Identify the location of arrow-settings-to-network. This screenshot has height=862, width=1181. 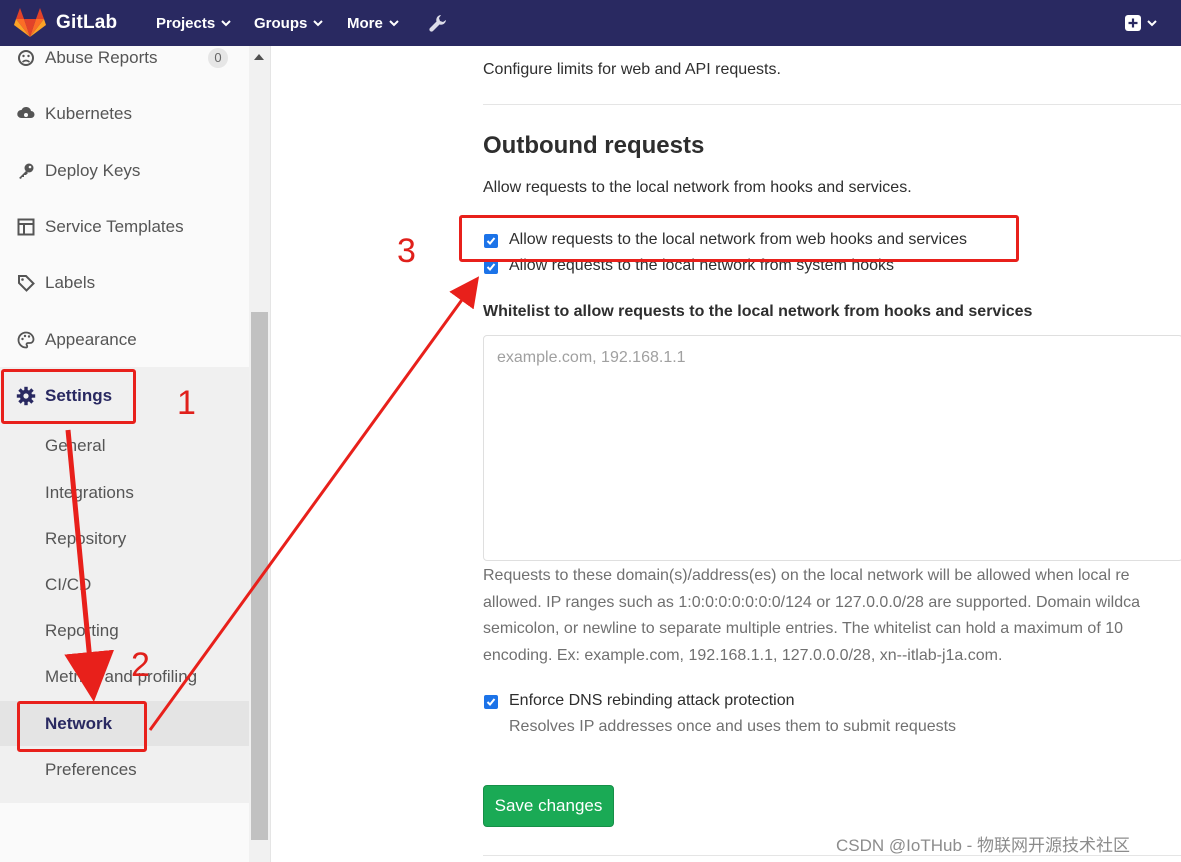
(89, 565).